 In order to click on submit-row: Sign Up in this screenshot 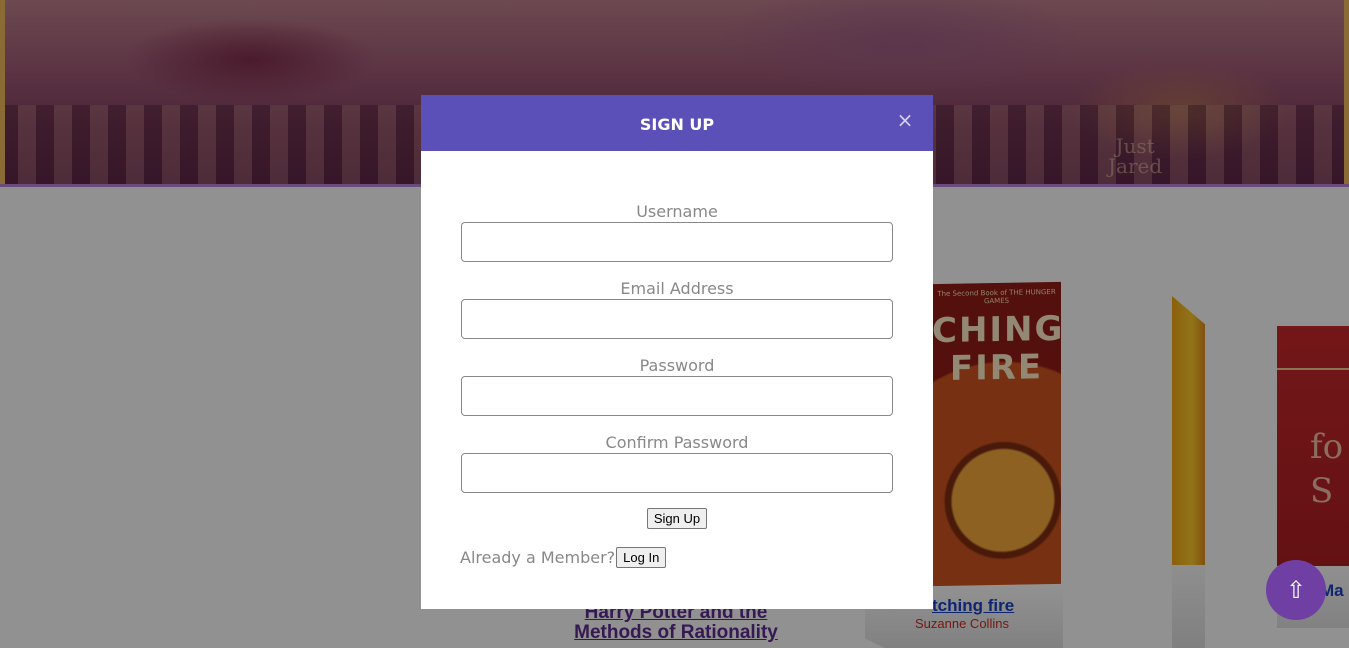, I will do `click(677, 518)`.